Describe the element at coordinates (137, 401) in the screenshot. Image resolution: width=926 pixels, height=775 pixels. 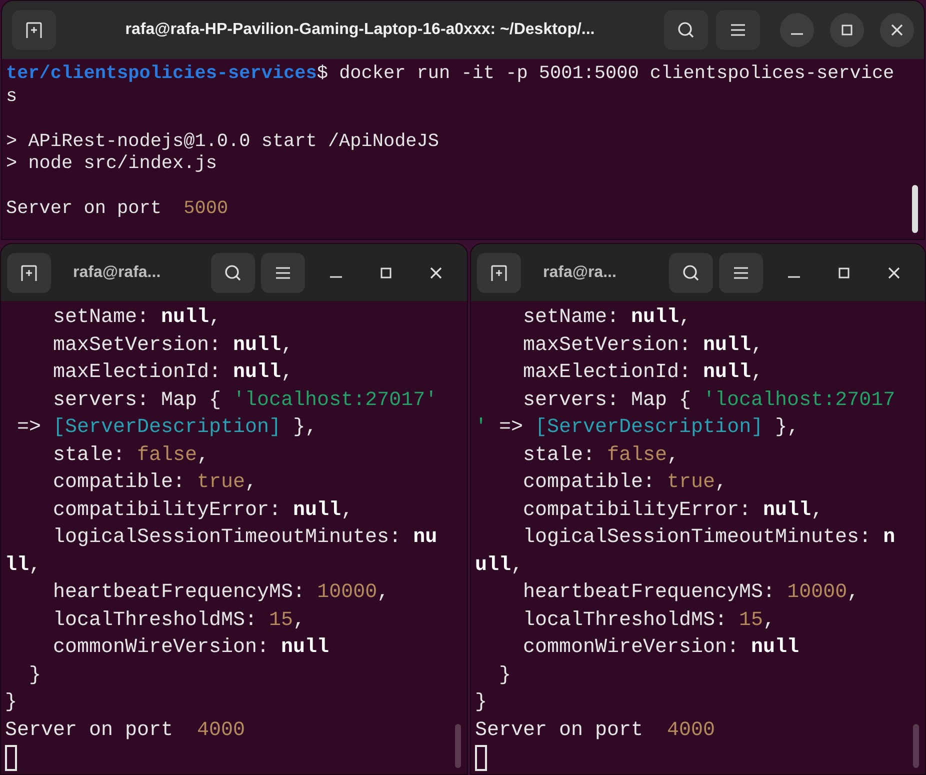
I see `terminal-text: servers: Map {` at that location.